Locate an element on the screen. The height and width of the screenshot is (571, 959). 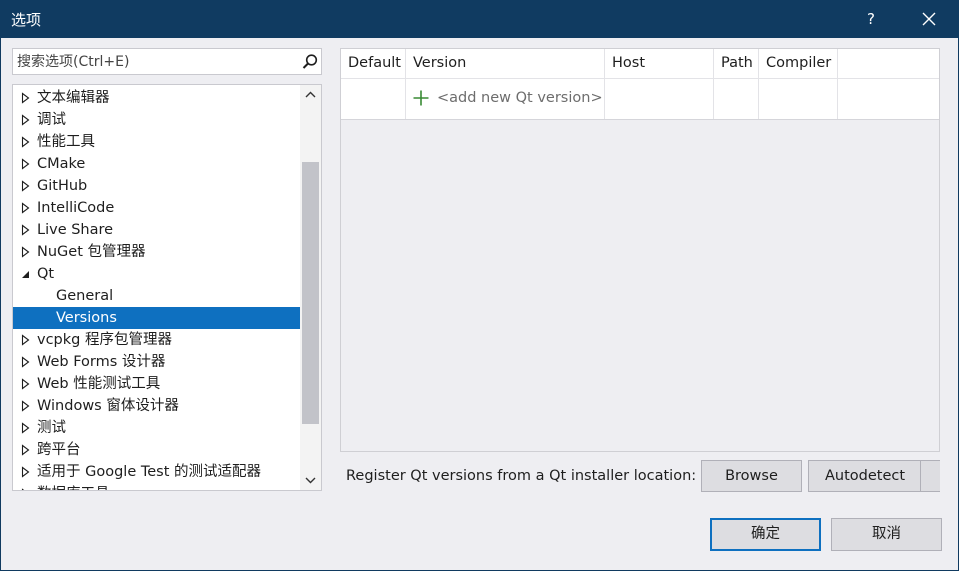
tree-scrollbar is located at coordinates (310, 287).